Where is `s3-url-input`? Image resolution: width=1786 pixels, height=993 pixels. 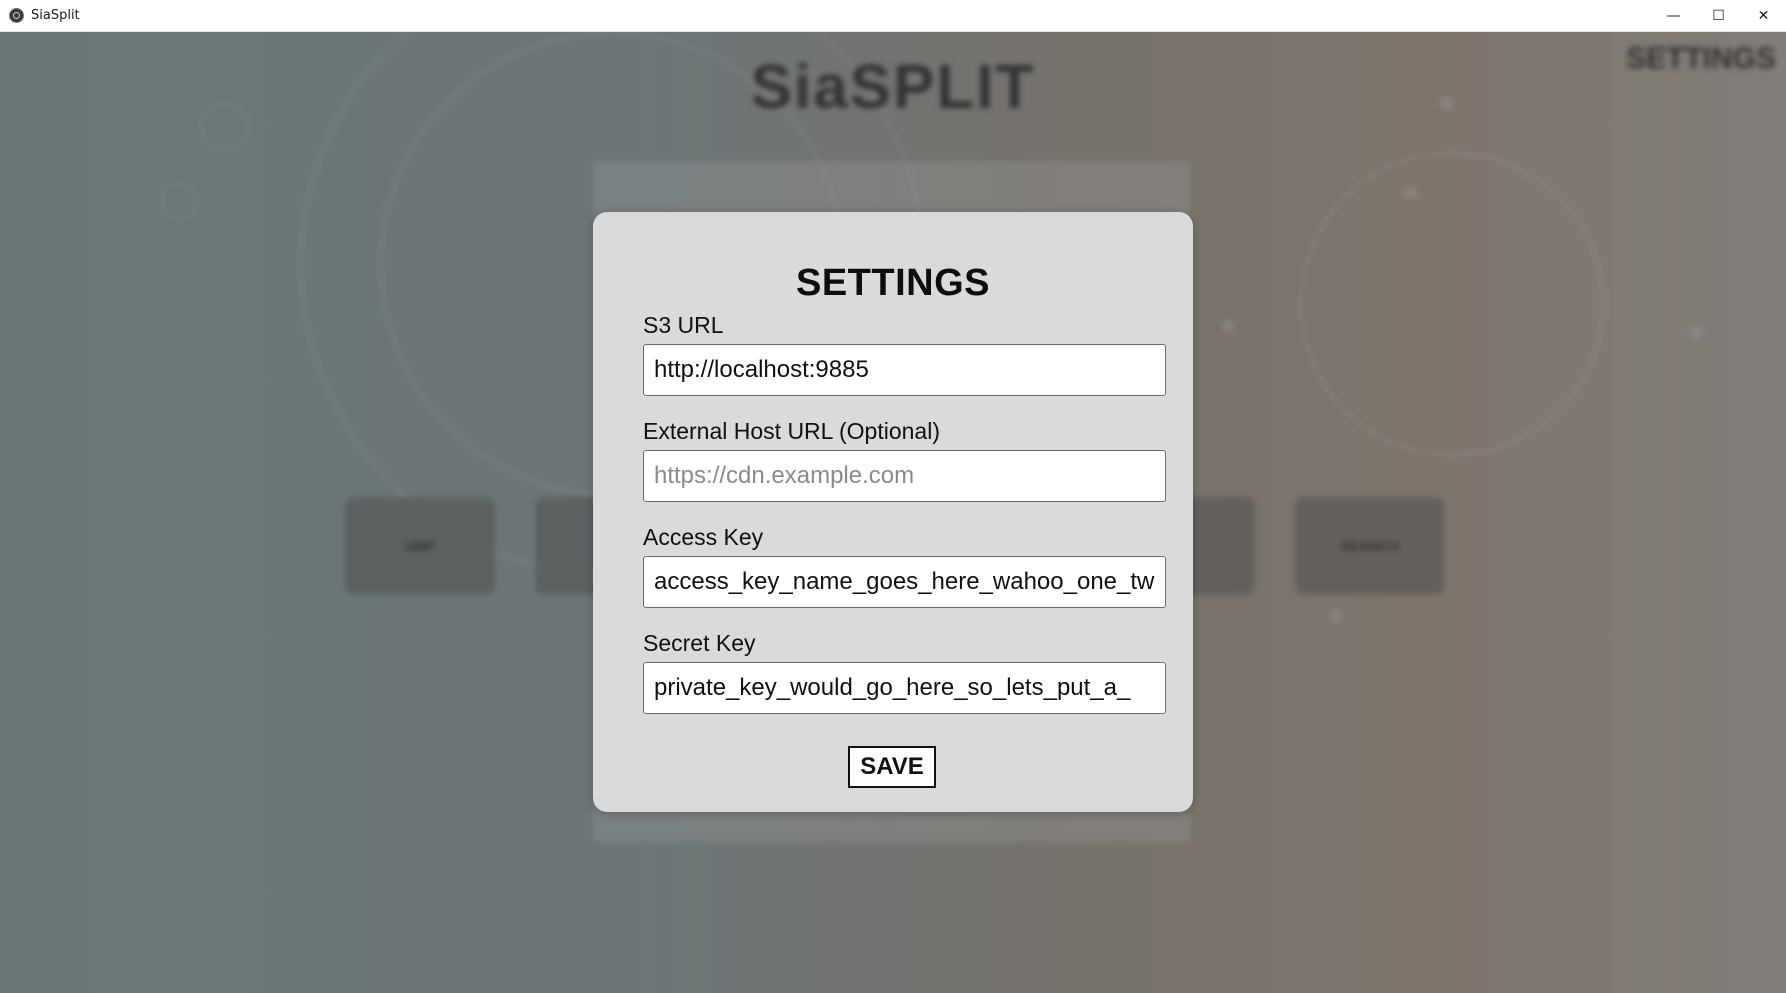 s3-url-input is located at coordinates (904, 370).